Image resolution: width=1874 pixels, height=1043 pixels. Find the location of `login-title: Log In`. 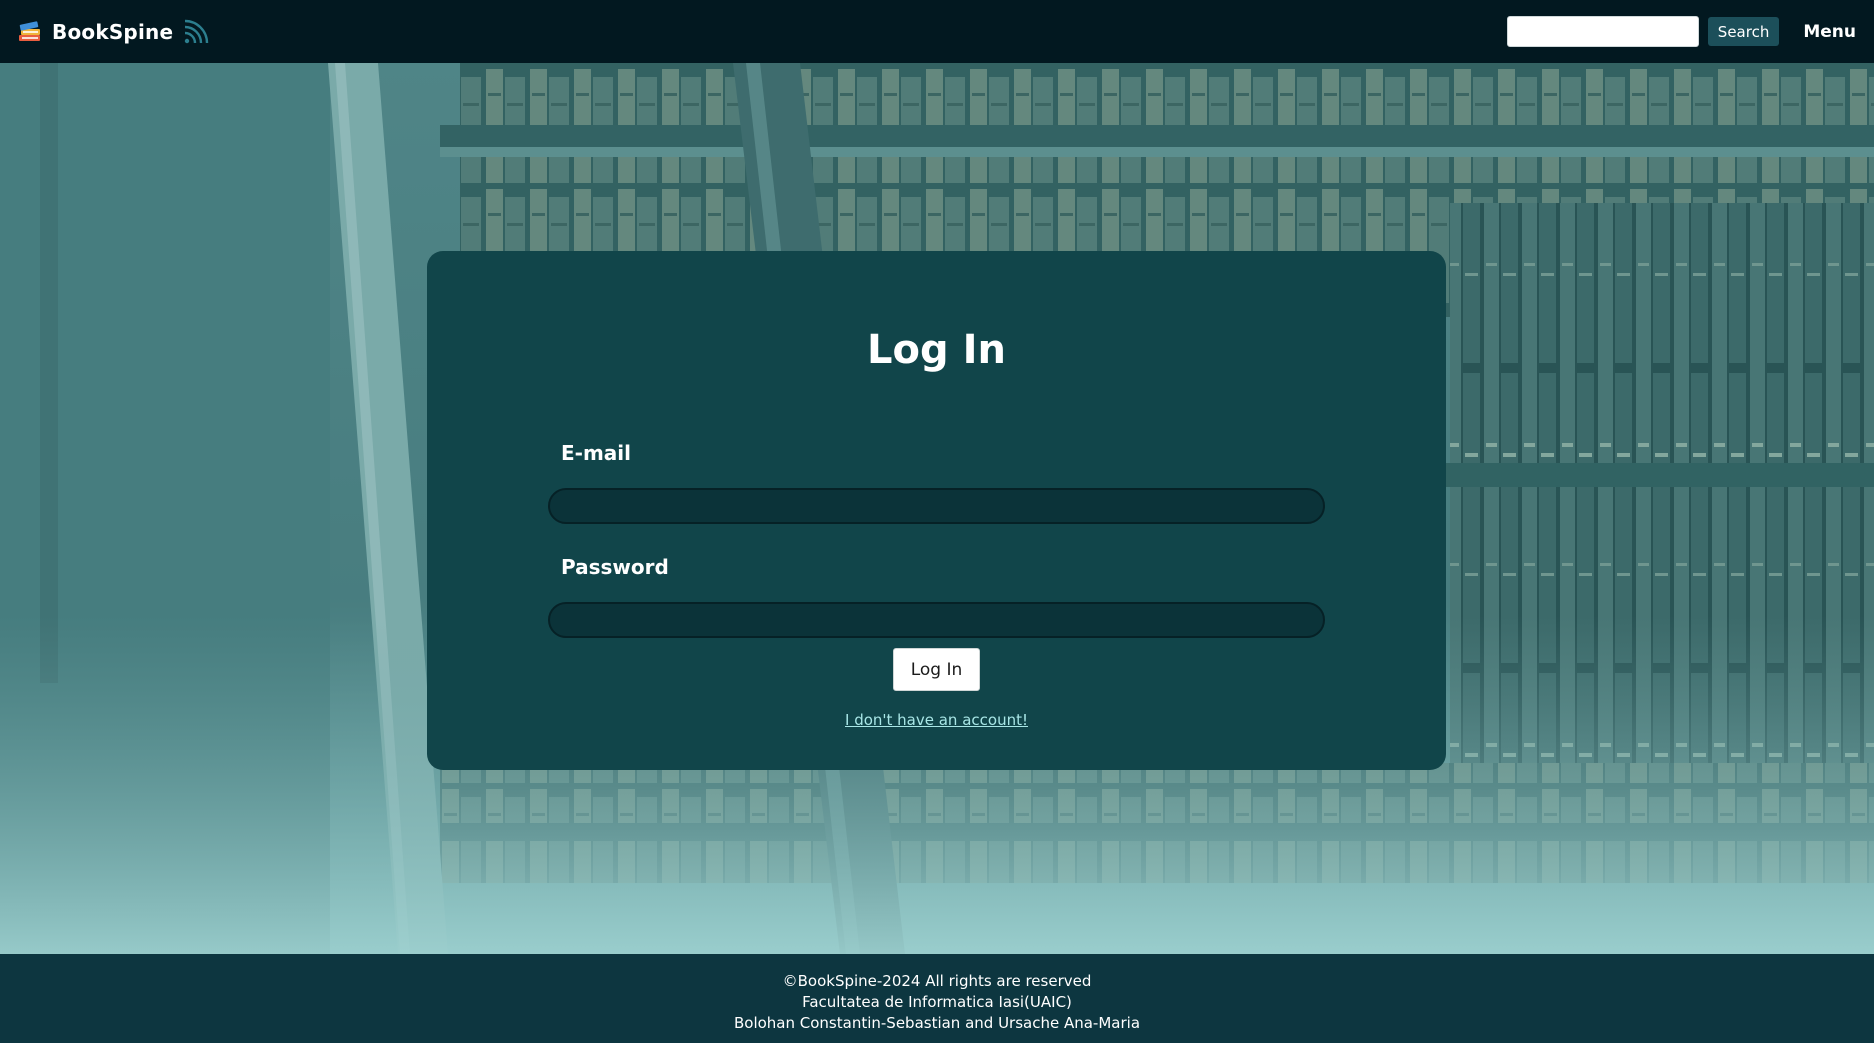

login-title: Log In is located at coordinates (936, 350).